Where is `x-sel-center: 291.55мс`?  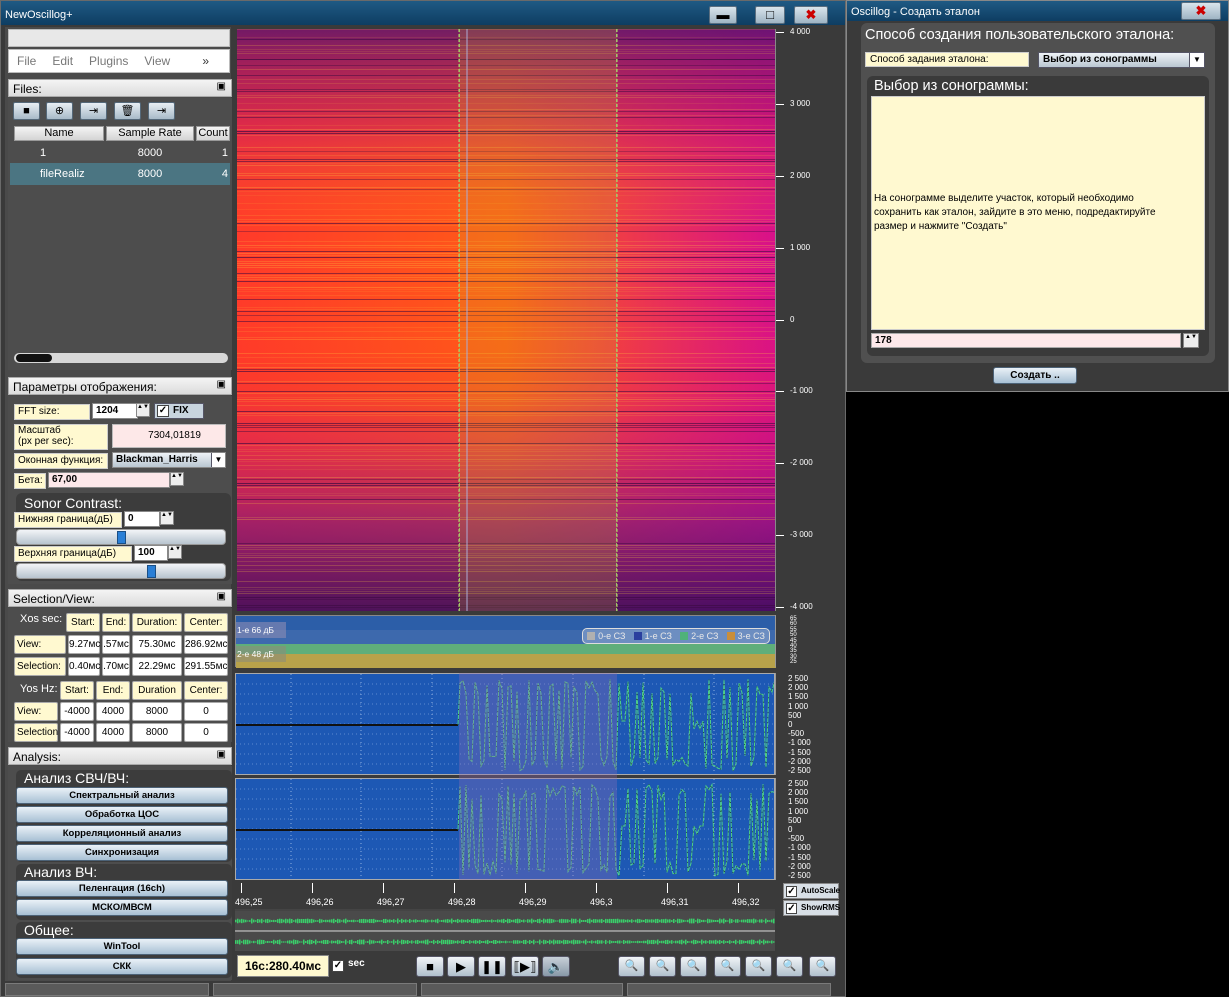 x-sel-center: 291.55мс is located at coordinates (206, 666).